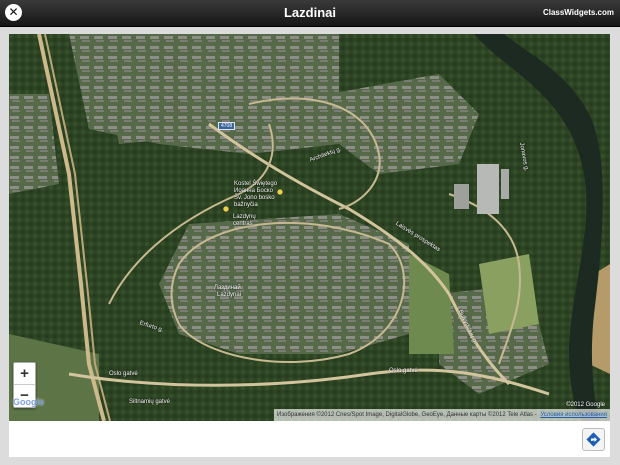 This screenshot has height=465, width=620. What do you see at coordinates (578, 12) in the screenshot?
I see `brand-label: ClassWidgets.com` at bounding box center [578, 12].